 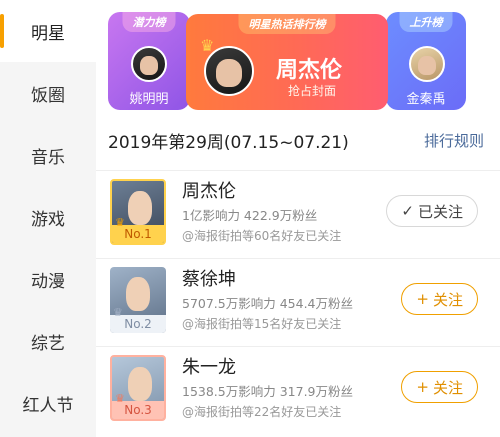 I want to click on rank-label: No.2, so click(x=138, y=324).